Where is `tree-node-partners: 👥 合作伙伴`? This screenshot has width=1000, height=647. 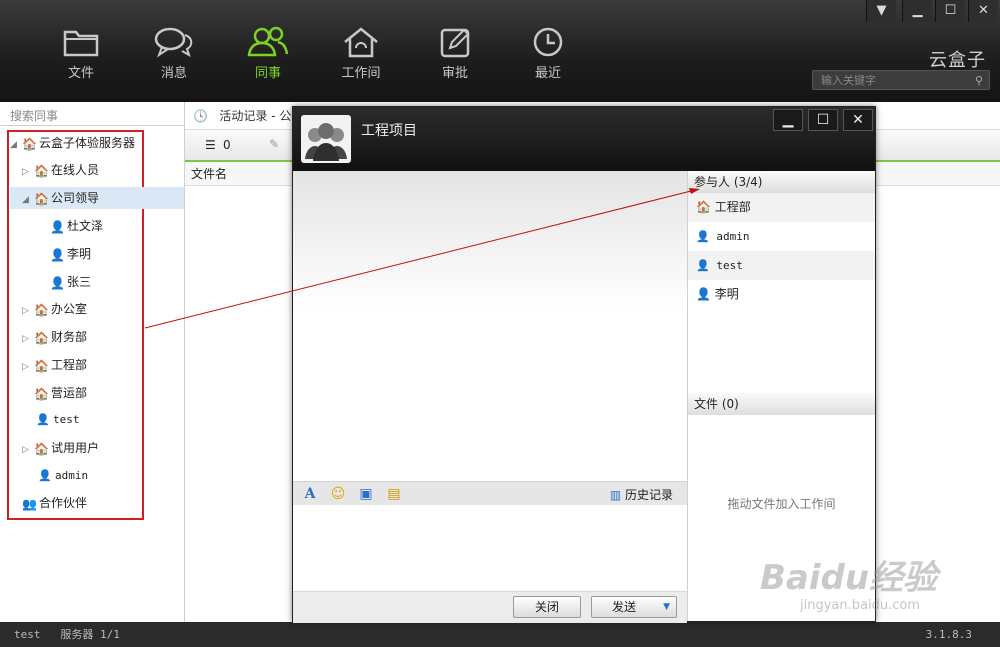
tree-node-partners: 👥 合作伙伴 is located at coordinates (54, 503).